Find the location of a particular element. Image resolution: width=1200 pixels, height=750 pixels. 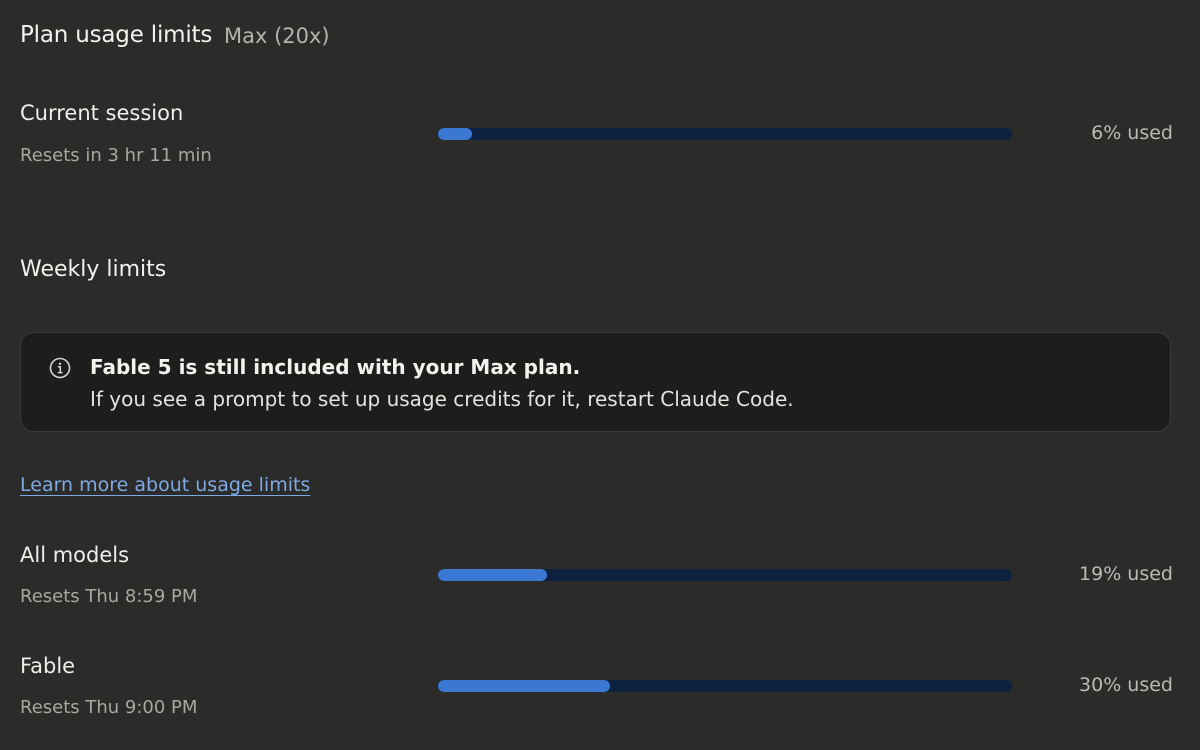

weekly-limits-title: Weekly limits is located at coordinates (93, 269).